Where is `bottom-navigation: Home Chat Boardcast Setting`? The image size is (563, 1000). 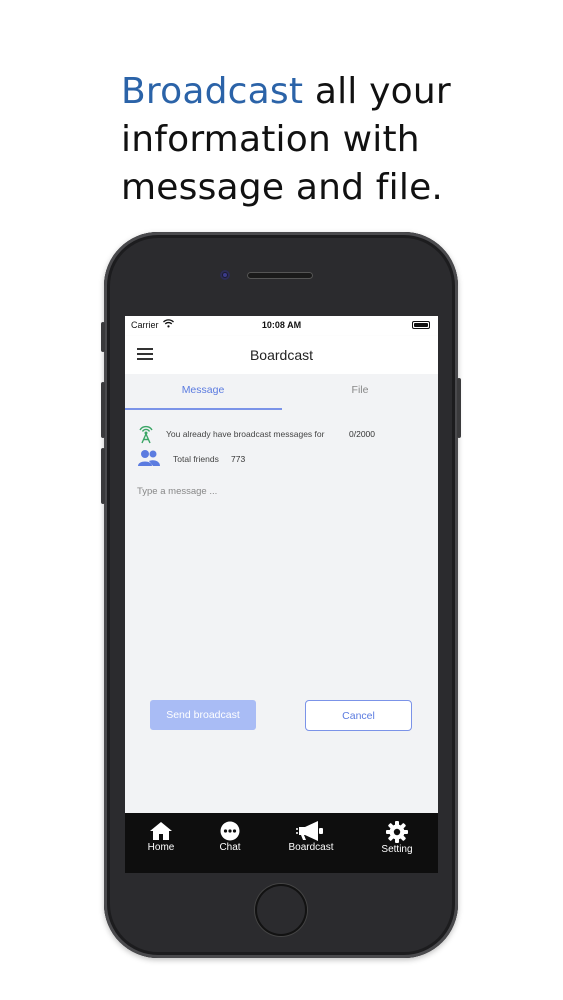
bottom-navigation: Home Chat Boardcast Setting is located at coordinates (281, 843).